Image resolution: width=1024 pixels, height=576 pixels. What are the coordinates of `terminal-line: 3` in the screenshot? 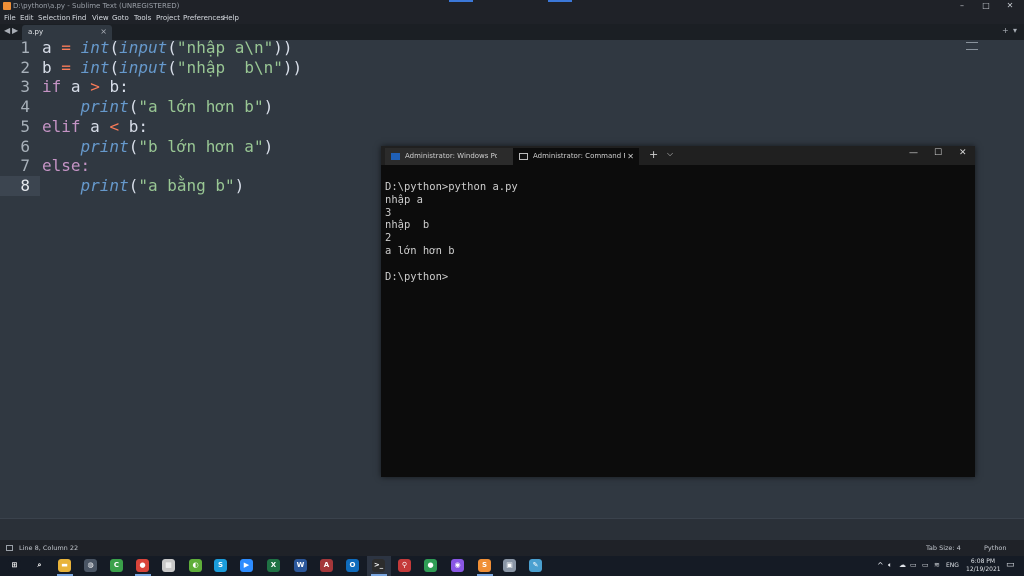 It's located at (388, 212).